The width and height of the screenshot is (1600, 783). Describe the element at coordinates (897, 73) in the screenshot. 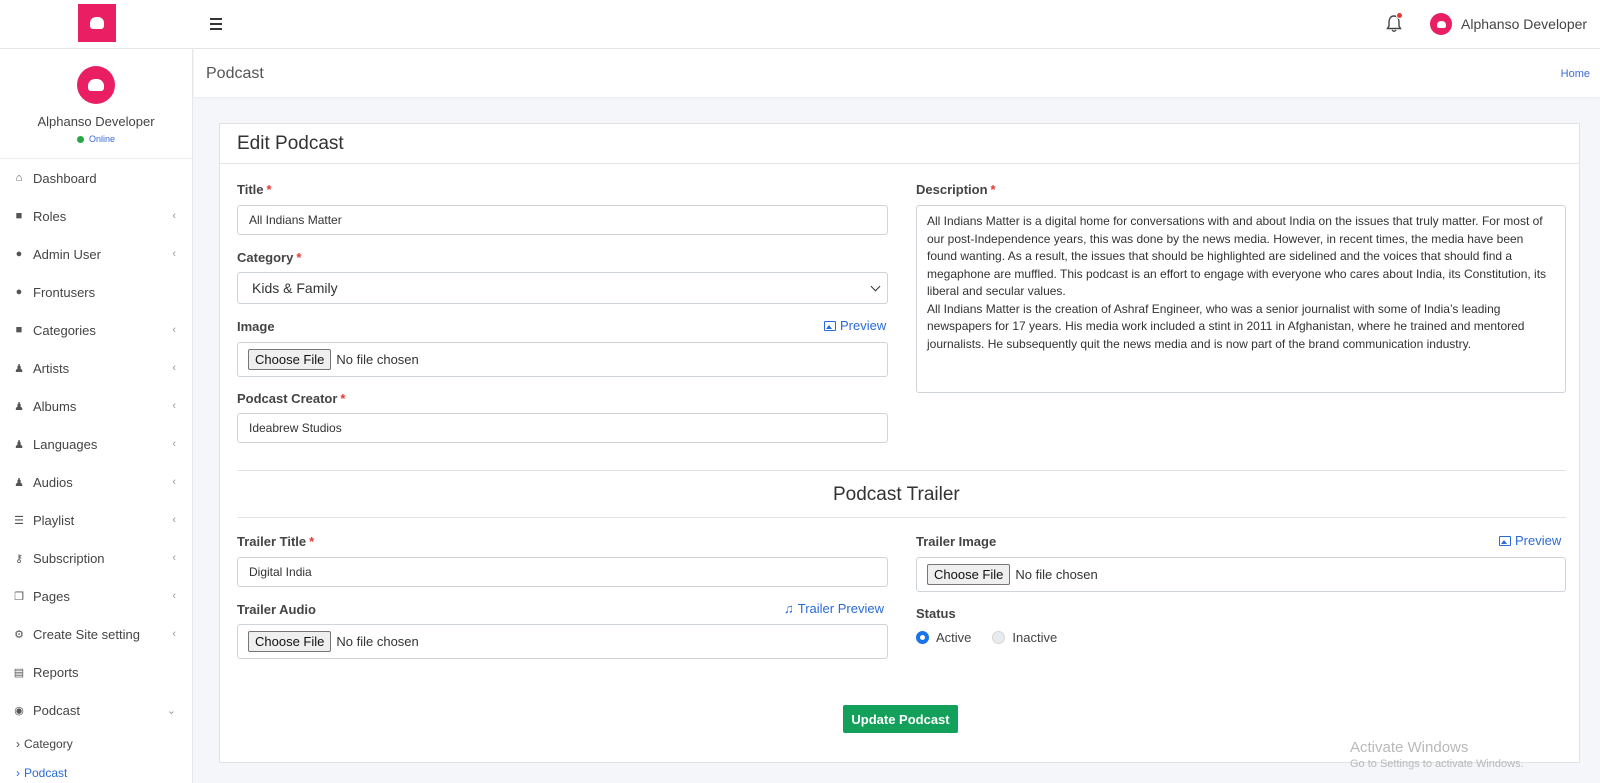

I see `page-header: Podcast Home` at that location.